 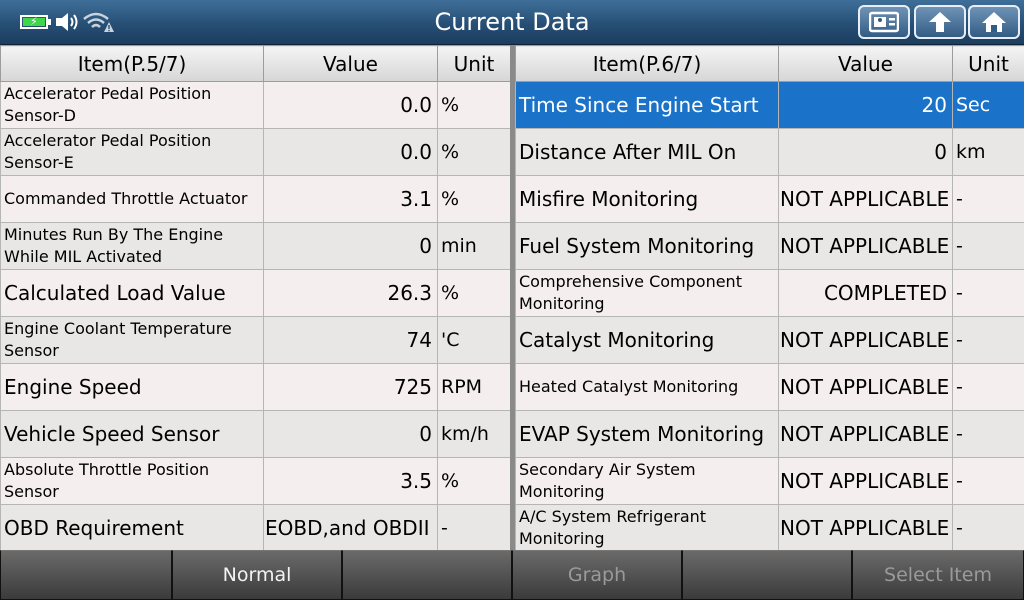 What do you see at coordinates (257, 575) in the screenshot?
I see `normal-button: Normal` at bounding box center [257, 575].